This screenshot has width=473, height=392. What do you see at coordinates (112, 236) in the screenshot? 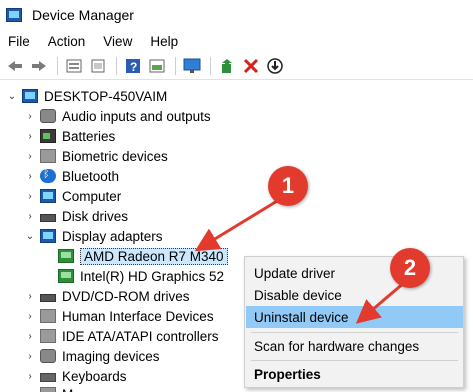
I see `tree-item-label: Display adapters` at bounding box center [112, 236].